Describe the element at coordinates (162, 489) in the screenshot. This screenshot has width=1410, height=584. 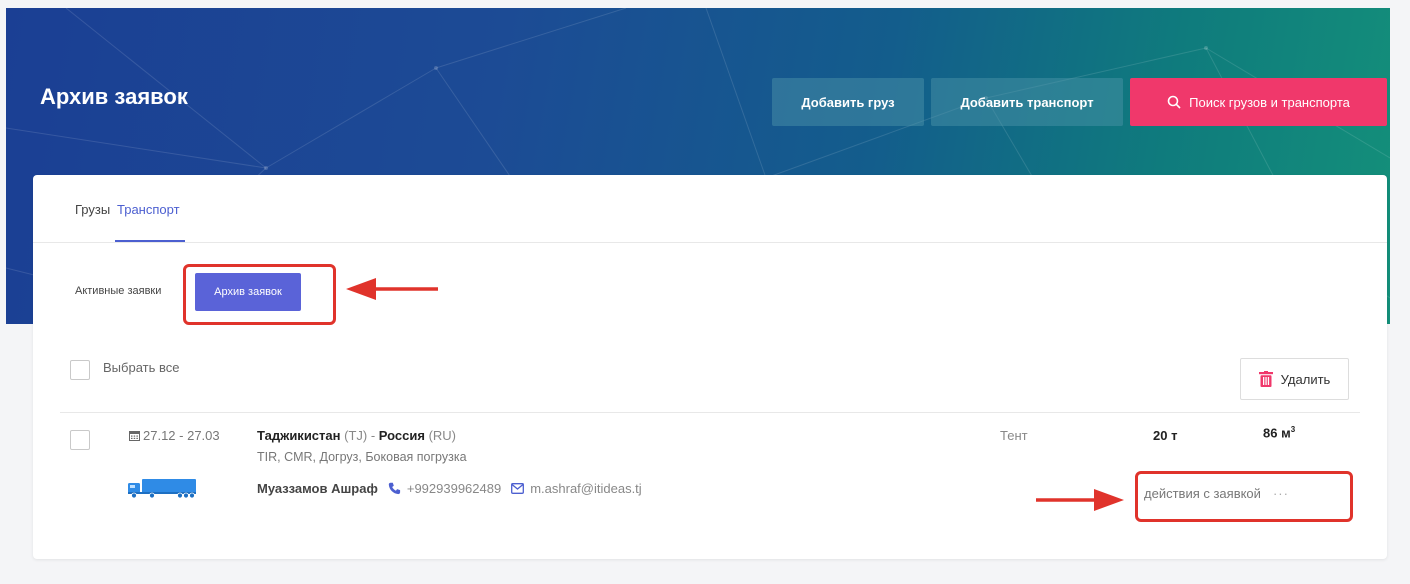
I see `truck-icon` at that location.